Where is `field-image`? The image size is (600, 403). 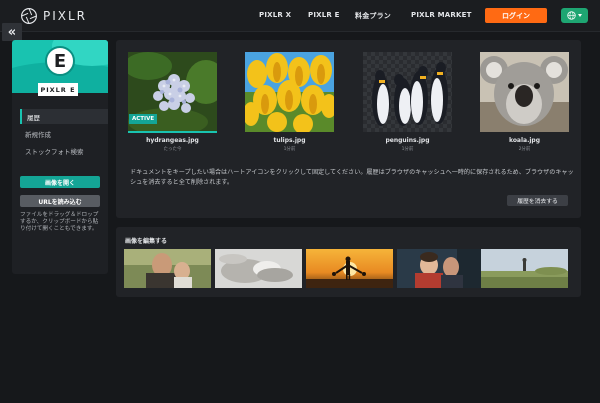 field-image is located at coordinates (524, 268).